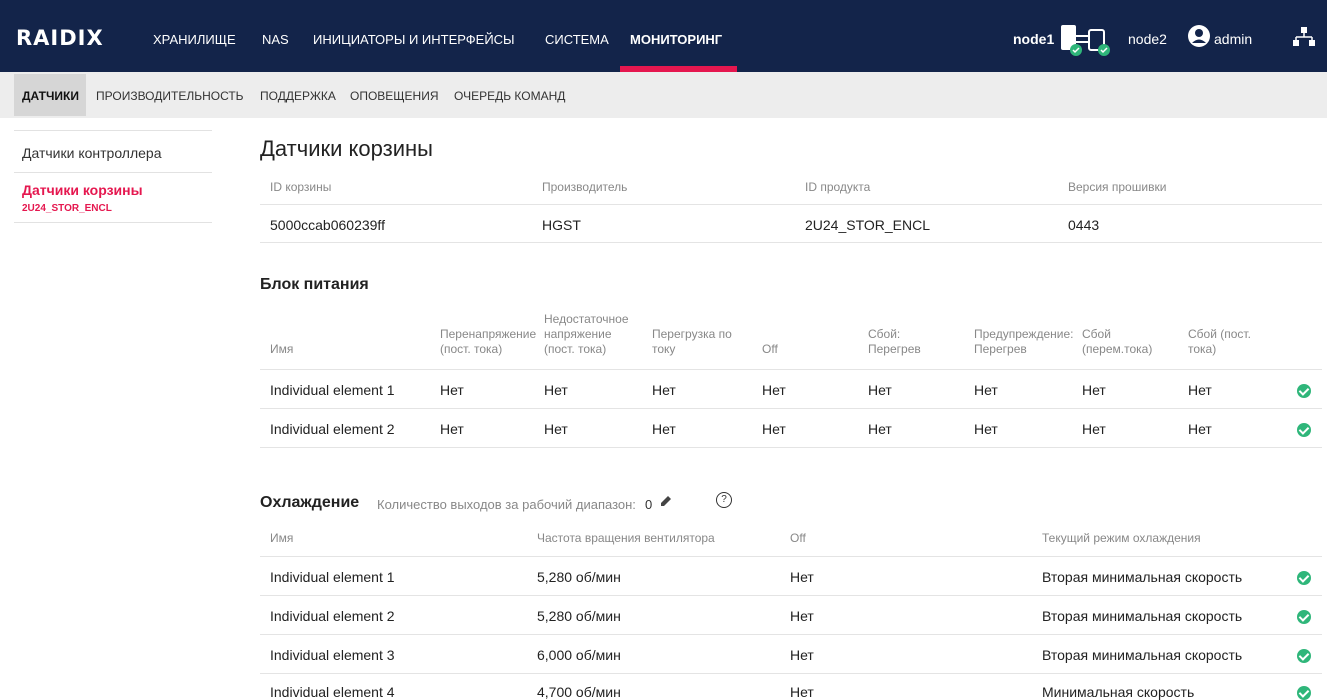 This screenshot has width=1327, height=700. Describe the element at coordinates (1084, 225) in the screenshot. I see `firmware-value: 0443` at that location.